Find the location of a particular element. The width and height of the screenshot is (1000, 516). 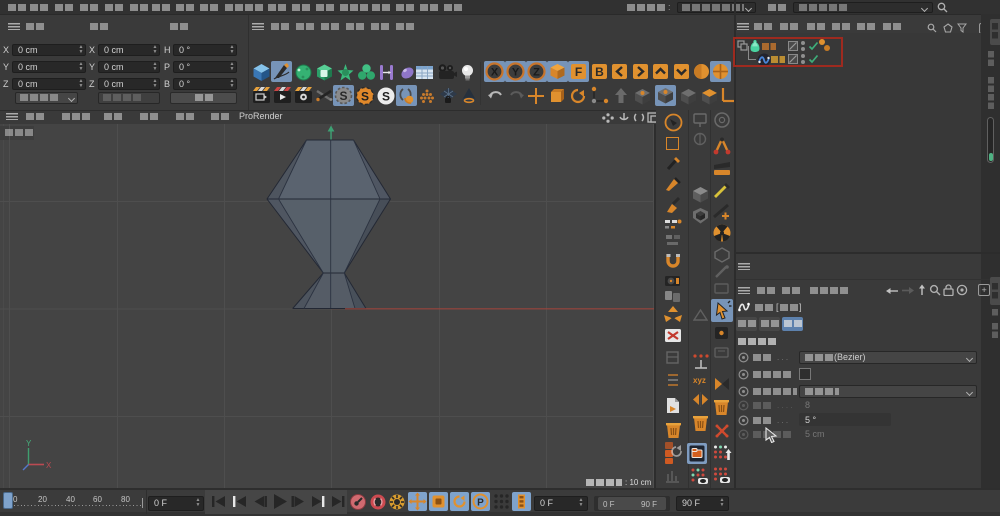

svg-text: B is located at coordinates (599, 72).